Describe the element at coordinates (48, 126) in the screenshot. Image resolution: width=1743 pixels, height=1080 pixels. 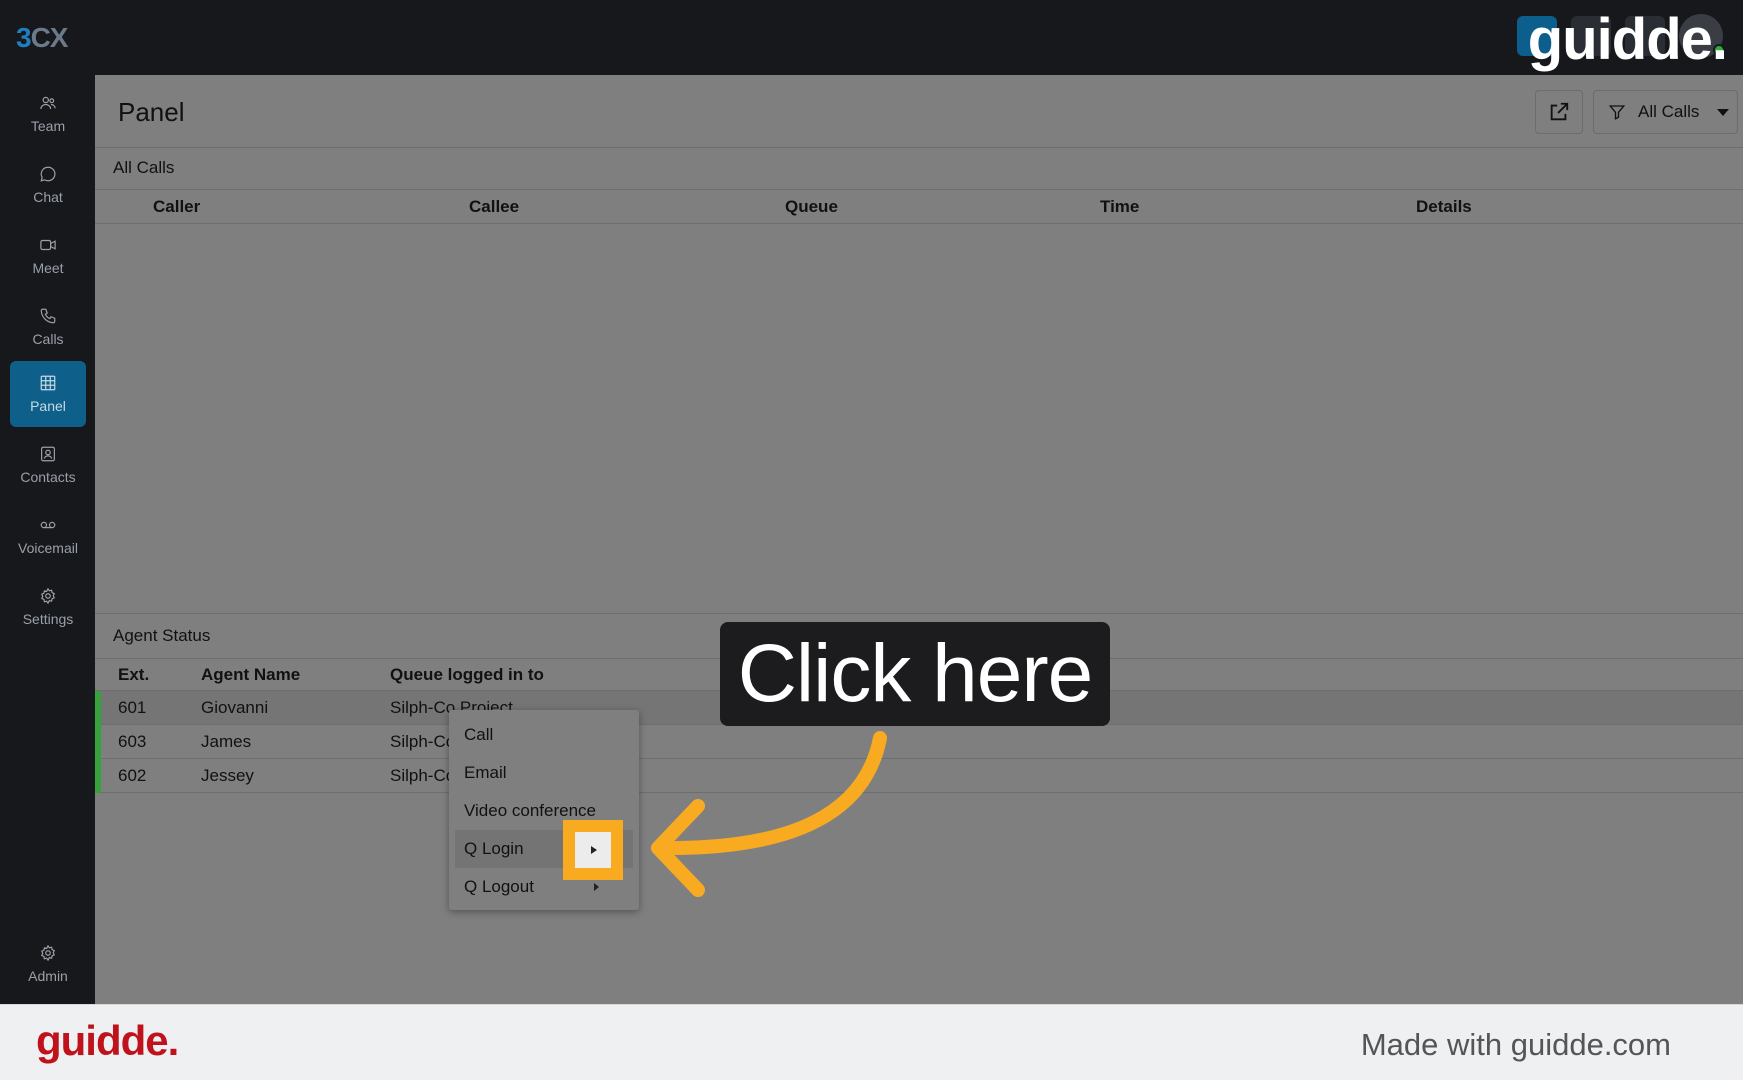
I see `sidebar-item-label: Team` at that location.